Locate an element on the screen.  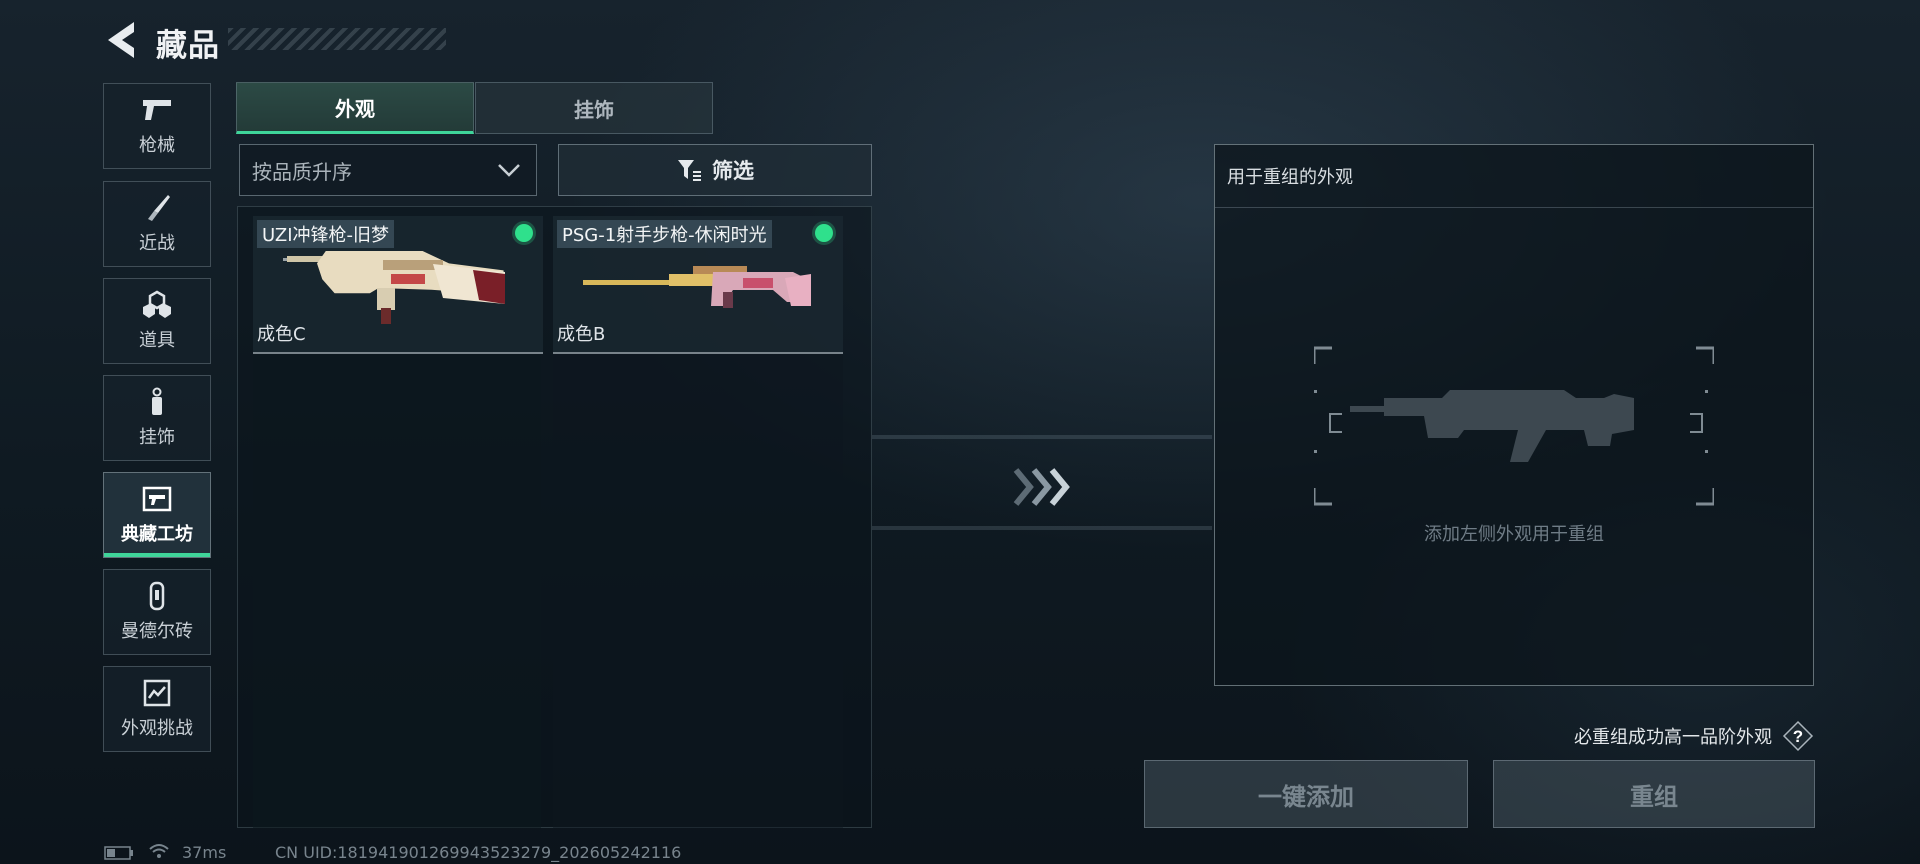
gear-cubes-icon is located at coordinates (157, 304).